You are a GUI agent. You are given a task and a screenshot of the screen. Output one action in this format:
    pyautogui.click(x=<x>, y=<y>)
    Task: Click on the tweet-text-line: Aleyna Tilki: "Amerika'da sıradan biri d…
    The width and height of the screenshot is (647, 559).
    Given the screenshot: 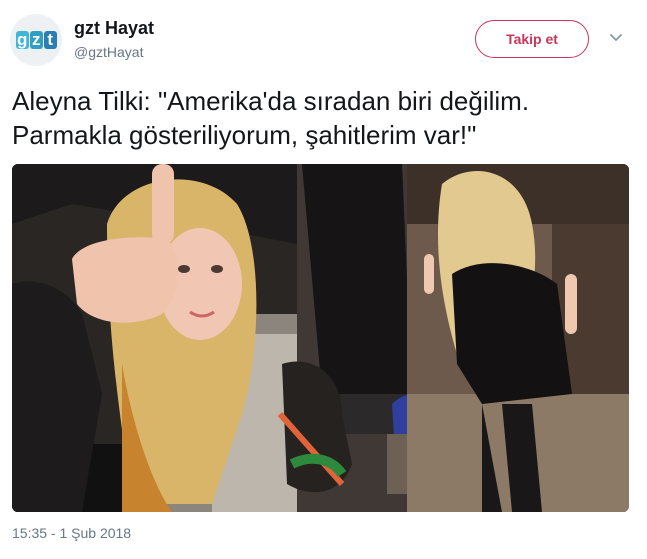 What is the action you would take?
    pyautogui.click(x=271, y=101)
    